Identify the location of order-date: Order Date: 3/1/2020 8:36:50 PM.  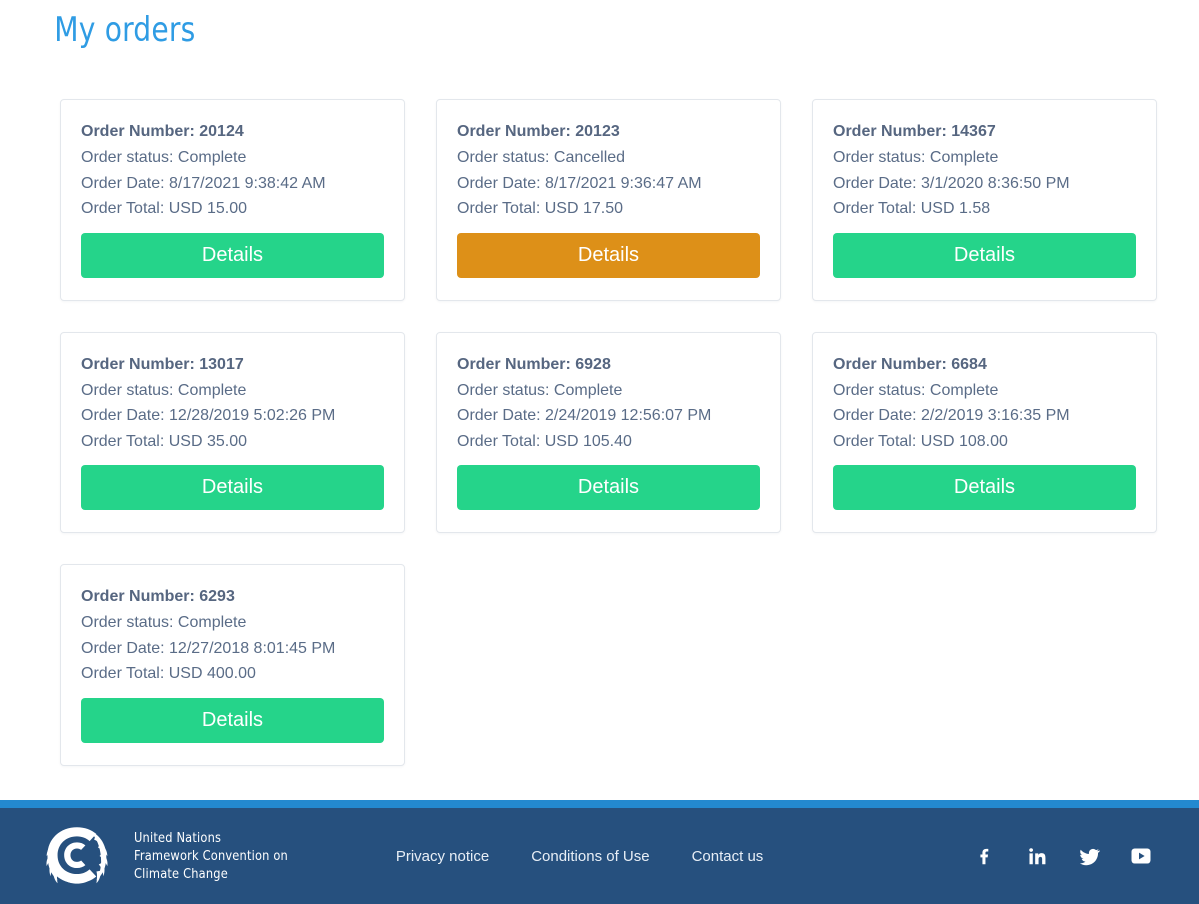
(951, 183).